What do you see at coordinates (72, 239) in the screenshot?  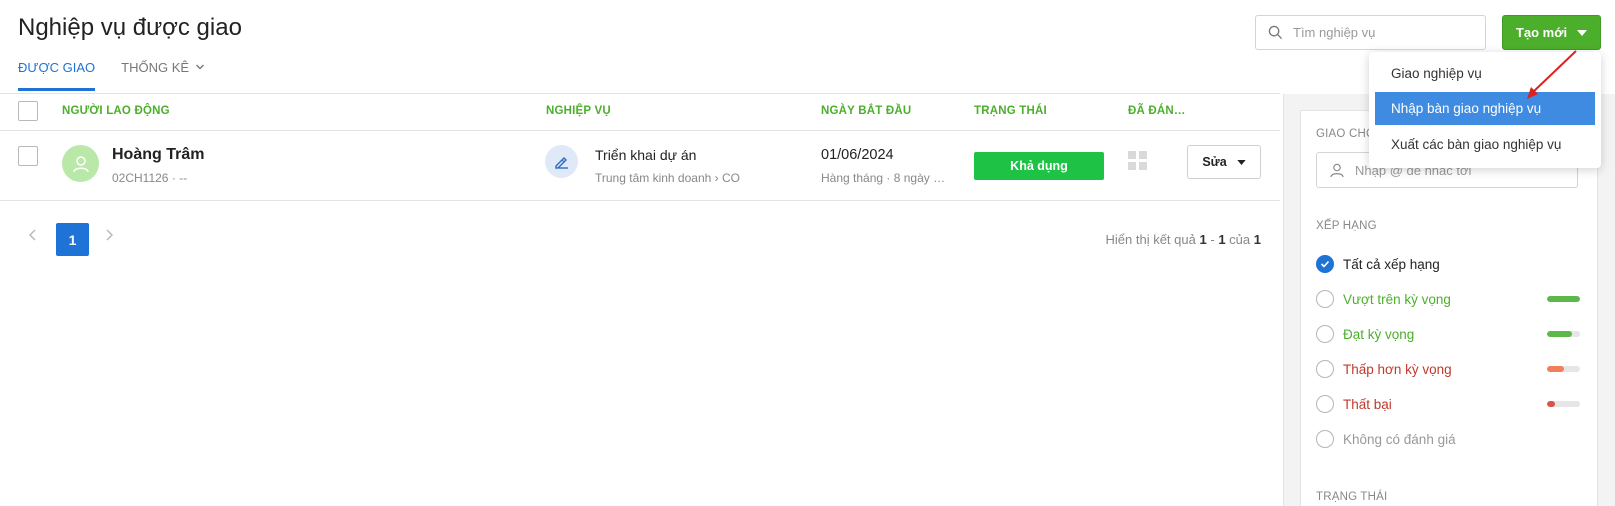 I see `page-button-1: 1` at bounding box center [72, 239].